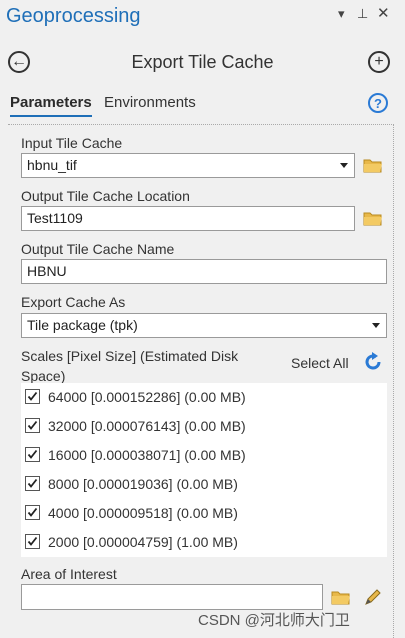 The height and width of the screenshot is (638, 405). I want to click on scale-item: 32000 [0.000076143] (0.00 MB), so click(204, 426).